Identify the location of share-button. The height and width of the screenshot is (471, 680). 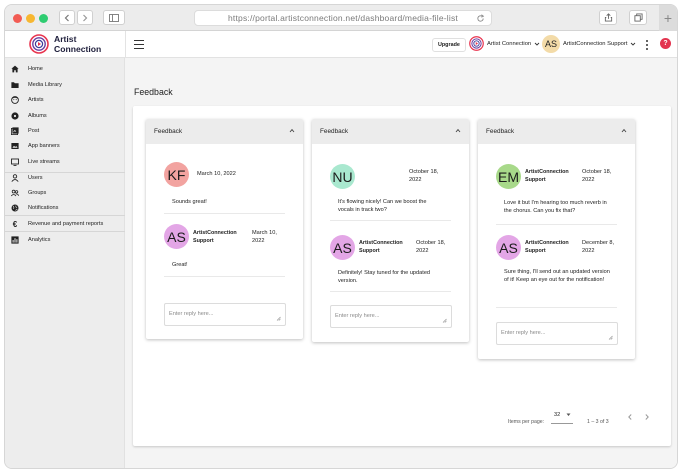
(608, 17).